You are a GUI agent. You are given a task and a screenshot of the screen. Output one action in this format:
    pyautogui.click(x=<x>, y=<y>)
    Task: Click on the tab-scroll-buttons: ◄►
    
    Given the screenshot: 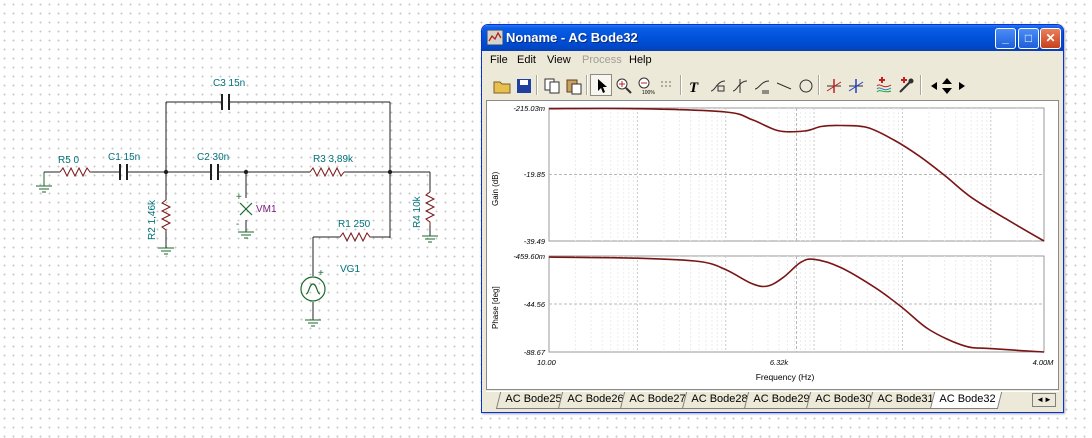 What is the action you would take?
    pyautogui.click(x=1044, y=400)
    